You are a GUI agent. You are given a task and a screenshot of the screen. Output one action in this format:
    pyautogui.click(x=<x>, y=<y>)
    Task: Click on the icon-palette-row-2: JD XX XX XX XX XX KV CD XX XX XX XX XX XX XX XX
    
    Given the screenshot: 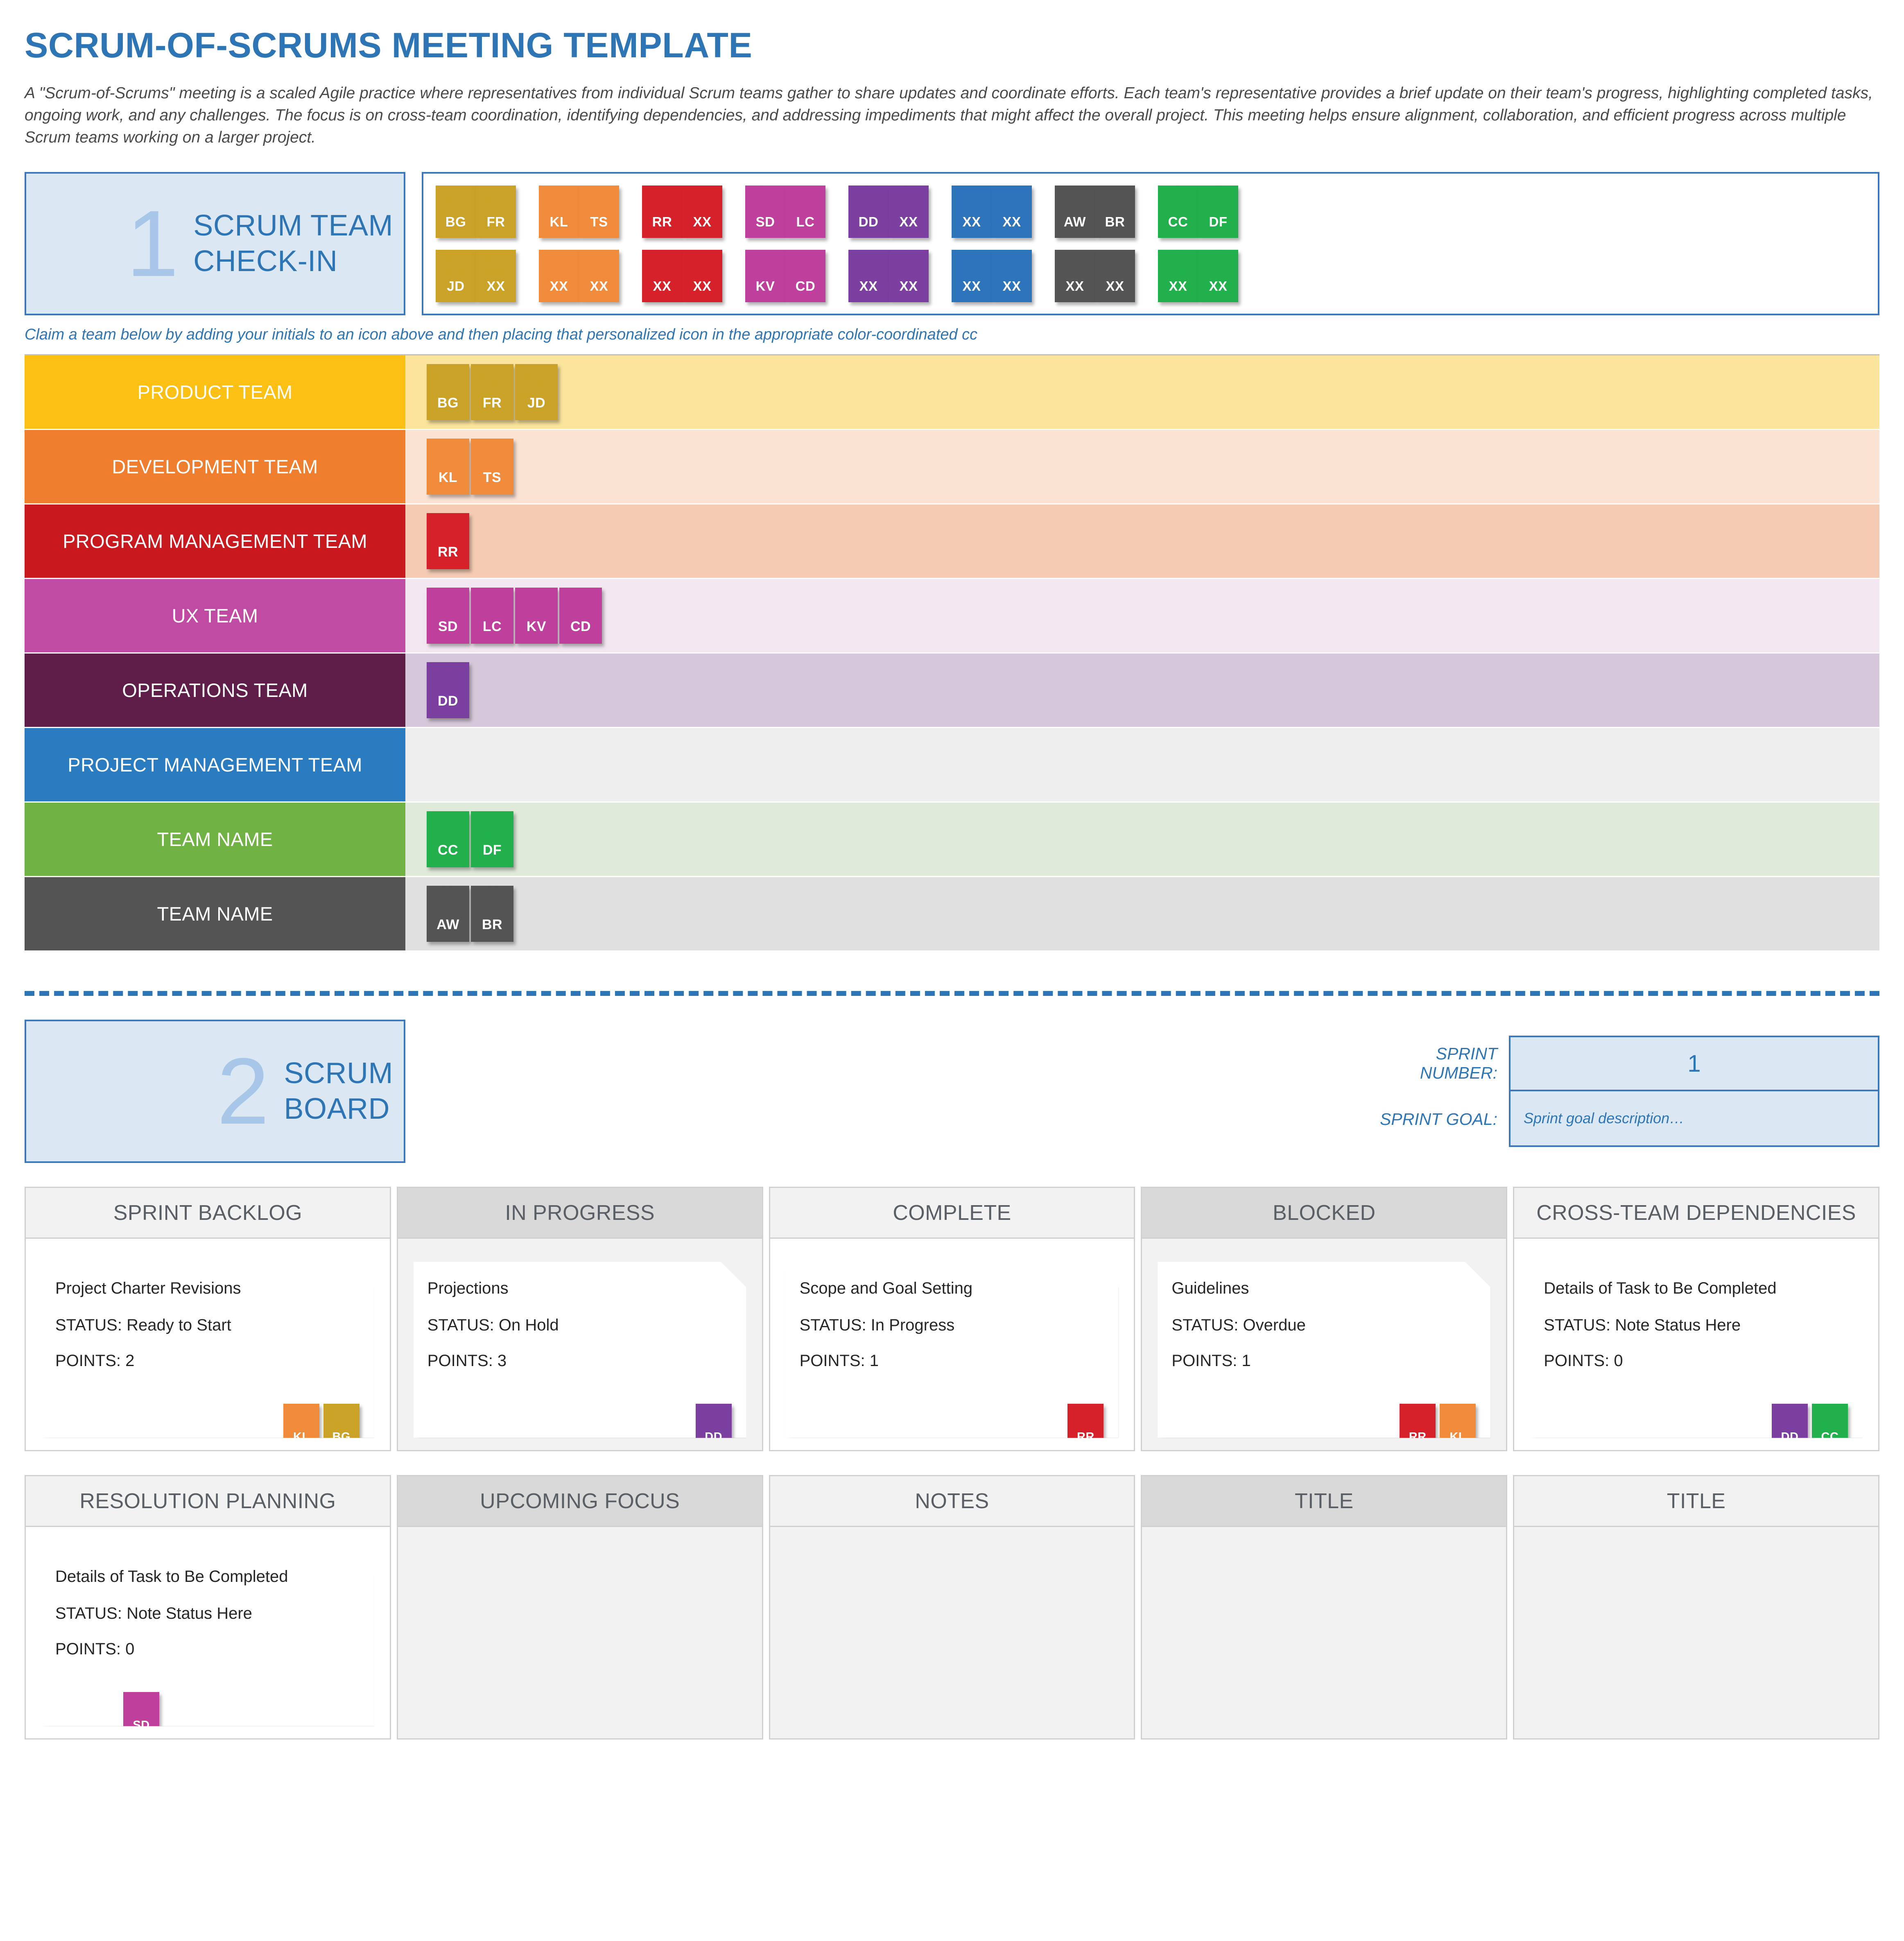 What is the action you would take?
    pyautogui.click(x=1151, y=276)
    